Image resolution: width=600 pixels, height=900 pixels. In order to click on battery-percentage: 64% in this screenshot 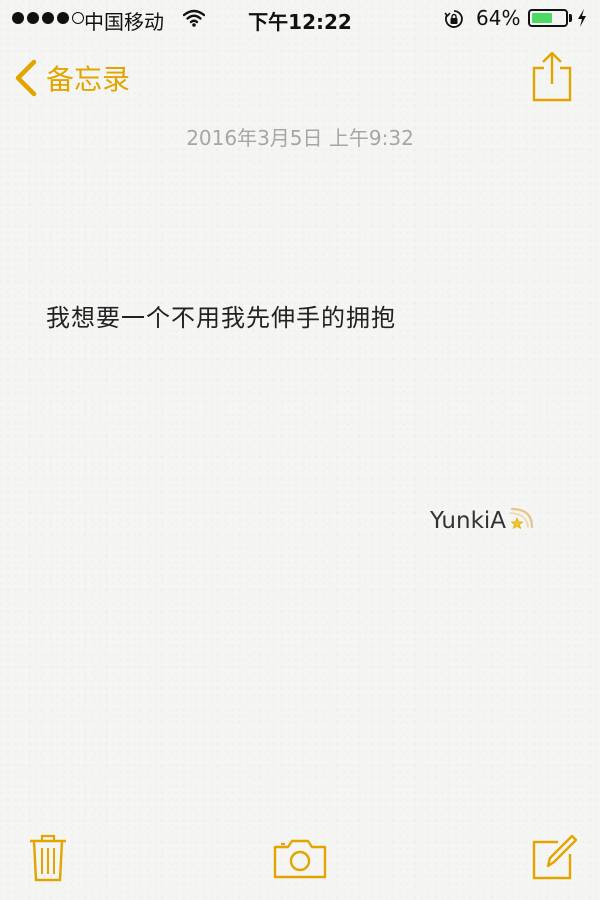, I will do `click(498, 18)`.